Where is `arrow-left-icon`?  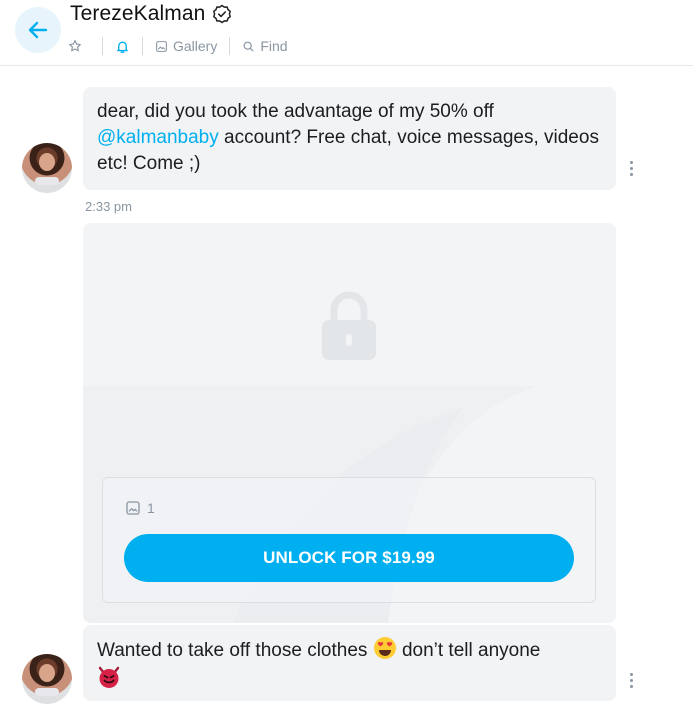 arrow-left-icon is located at coordinates (38, 30).